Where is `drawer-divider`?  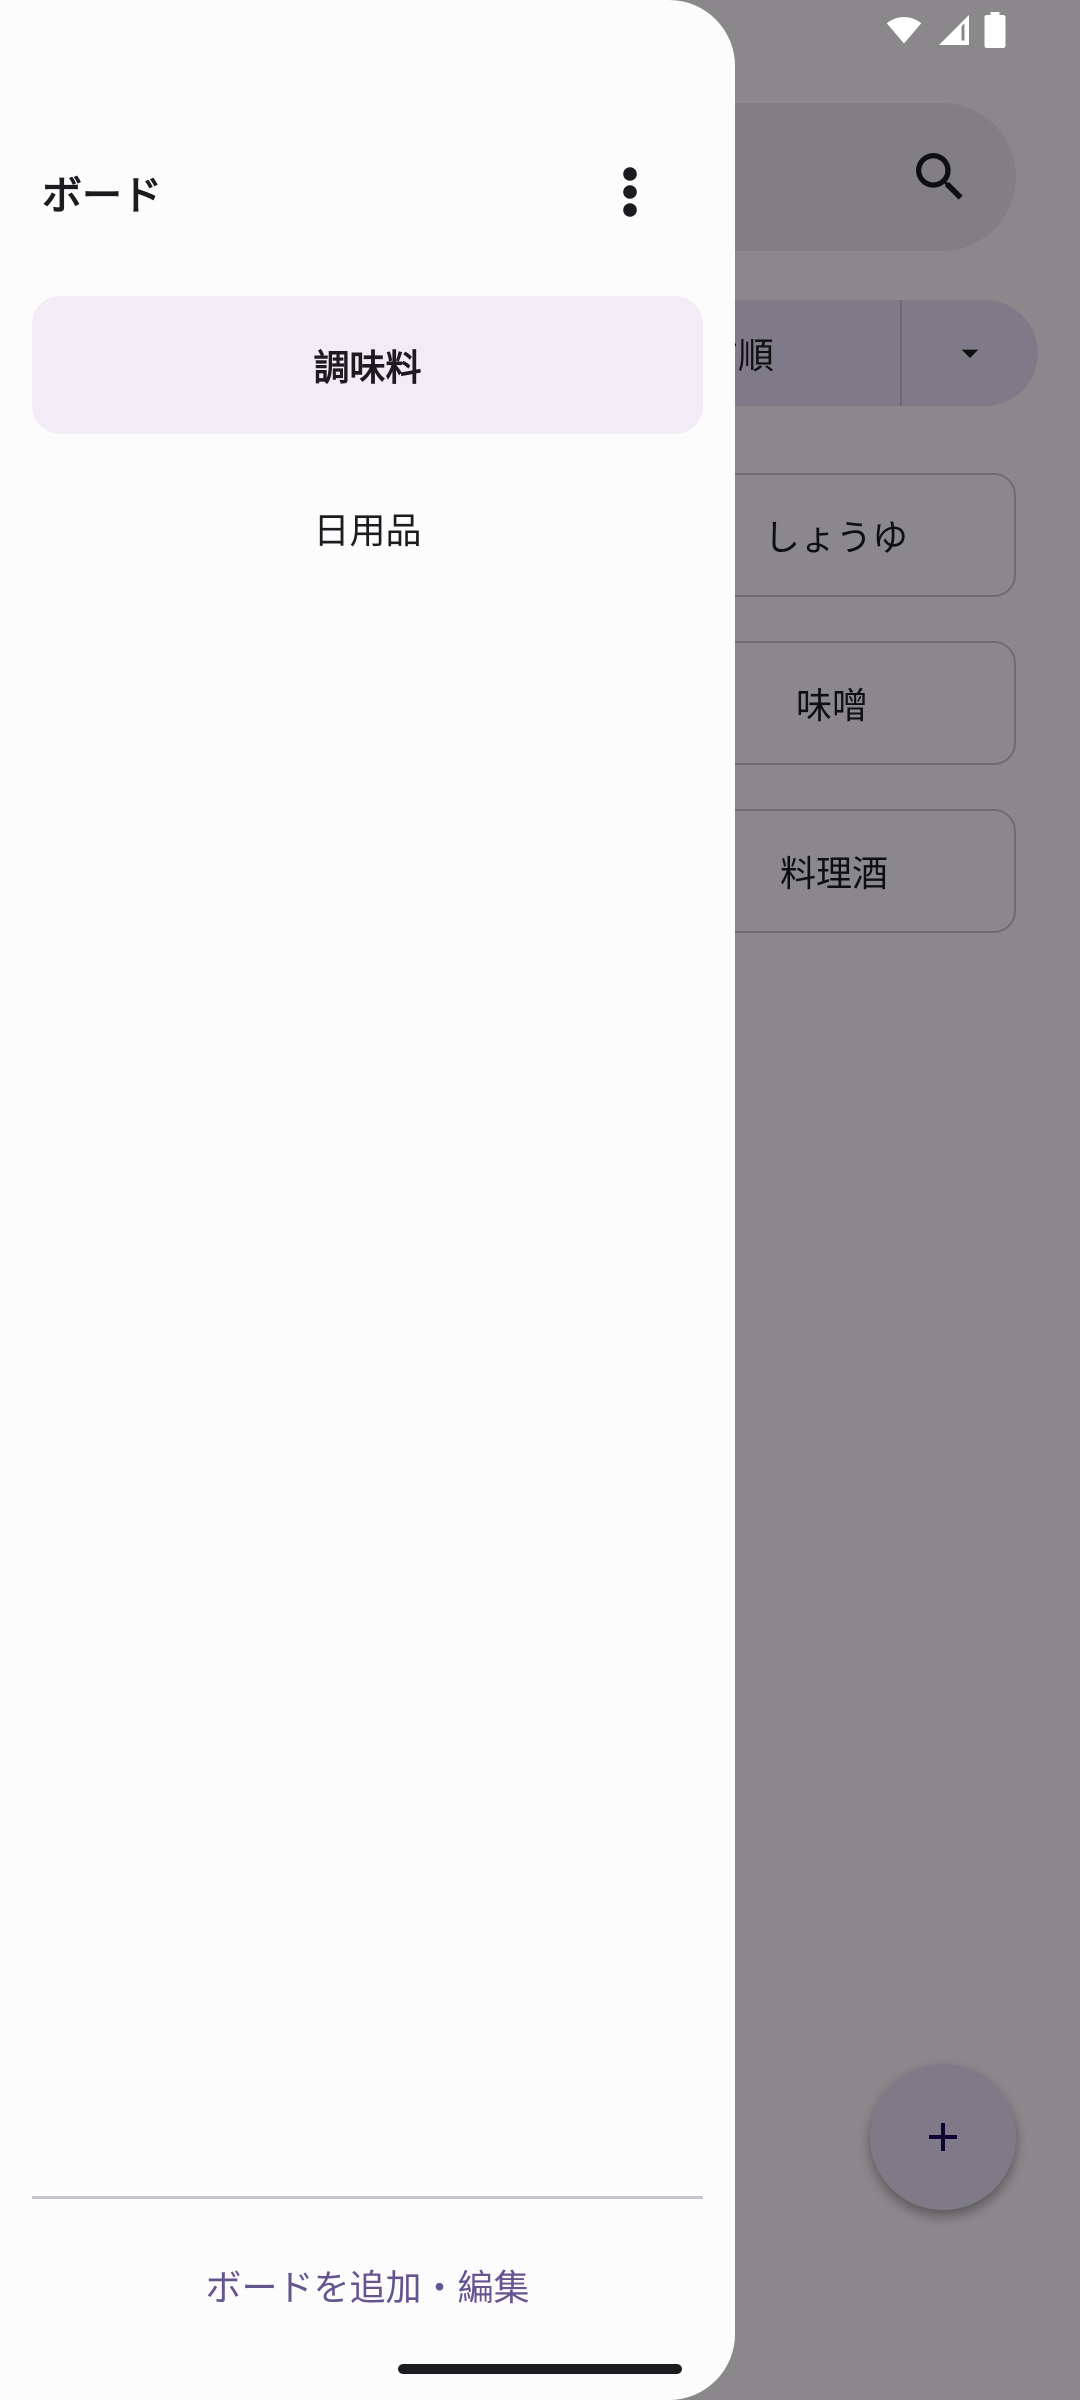
drawer-divider is located at coordinates (367, 2197).